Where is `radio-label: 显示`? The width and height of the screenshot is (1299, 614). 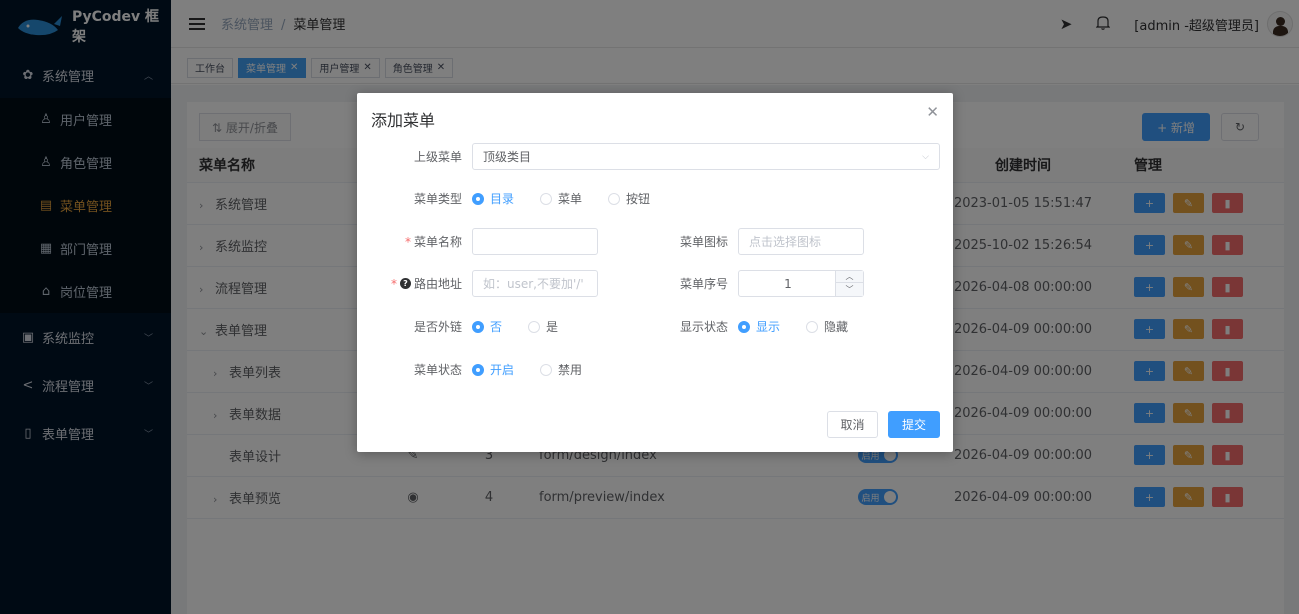 radio-label: 显示 is located at coordinates (768, 327).